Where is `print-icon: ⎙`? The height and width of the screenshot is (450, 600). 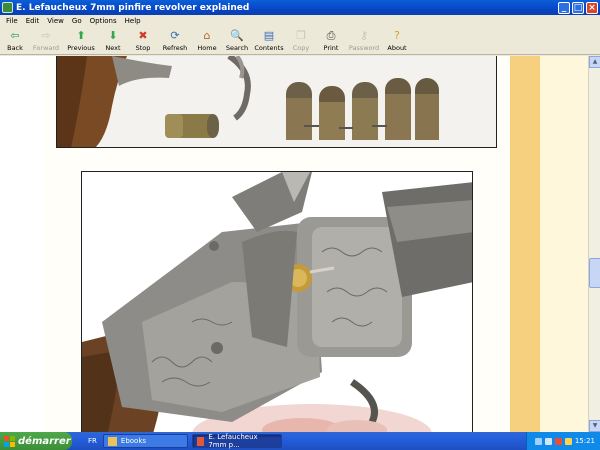
print-icon: ⎙ is located at coordinates (331, 35).